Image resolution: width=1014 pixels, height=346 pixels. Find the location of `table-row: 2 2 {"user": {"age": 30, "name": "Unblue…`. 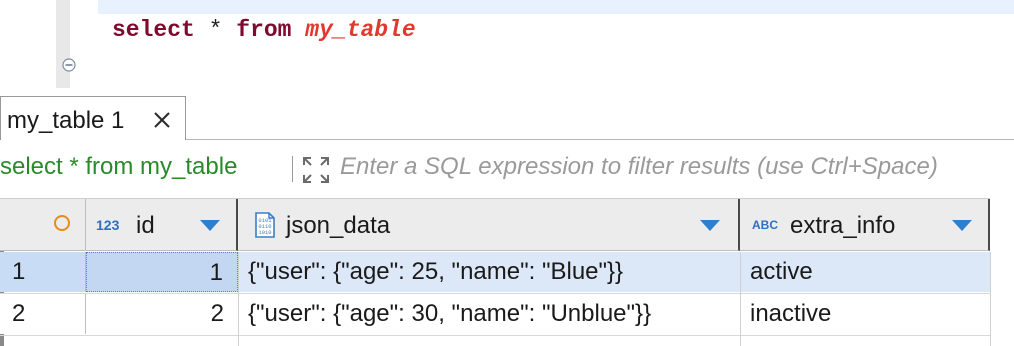

table-row: 2 2 {"user": {"age": 30, "name": "Unblue… is located at coordinates (495, 314).